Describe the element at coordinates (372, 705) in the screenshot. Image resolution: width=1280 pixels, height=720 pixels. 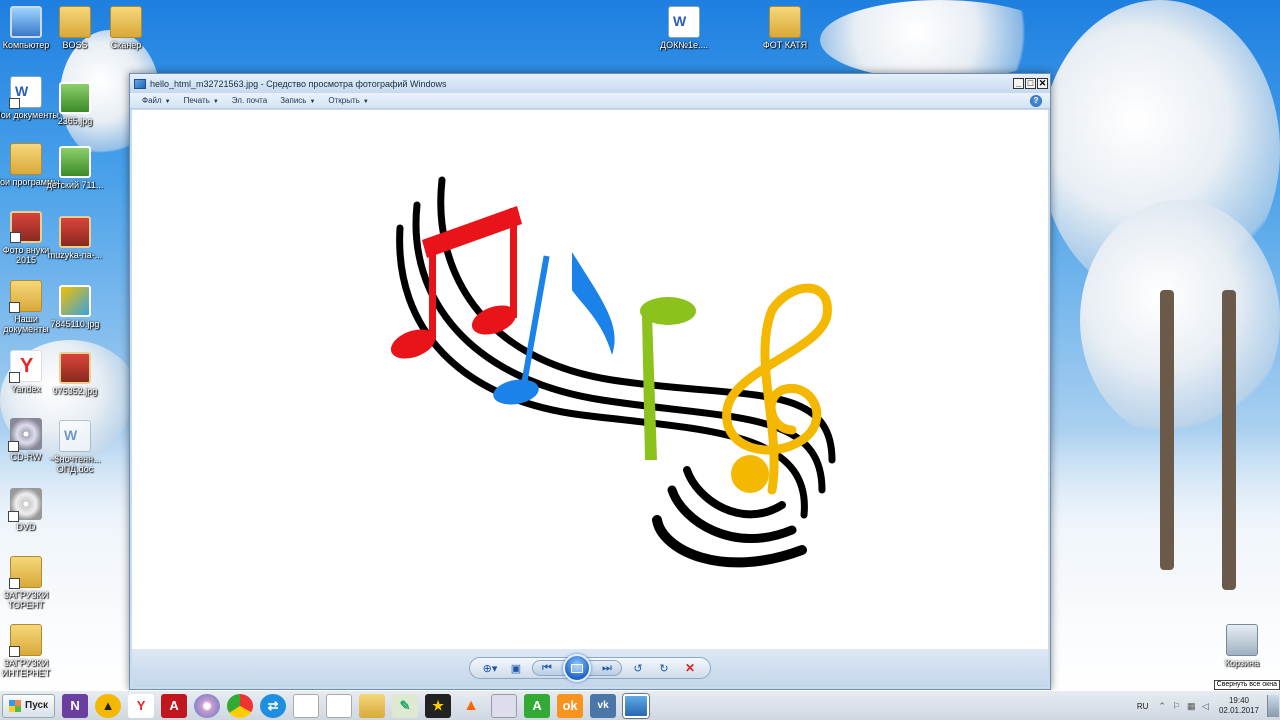
I see `explorer-folder-icon` at that location.